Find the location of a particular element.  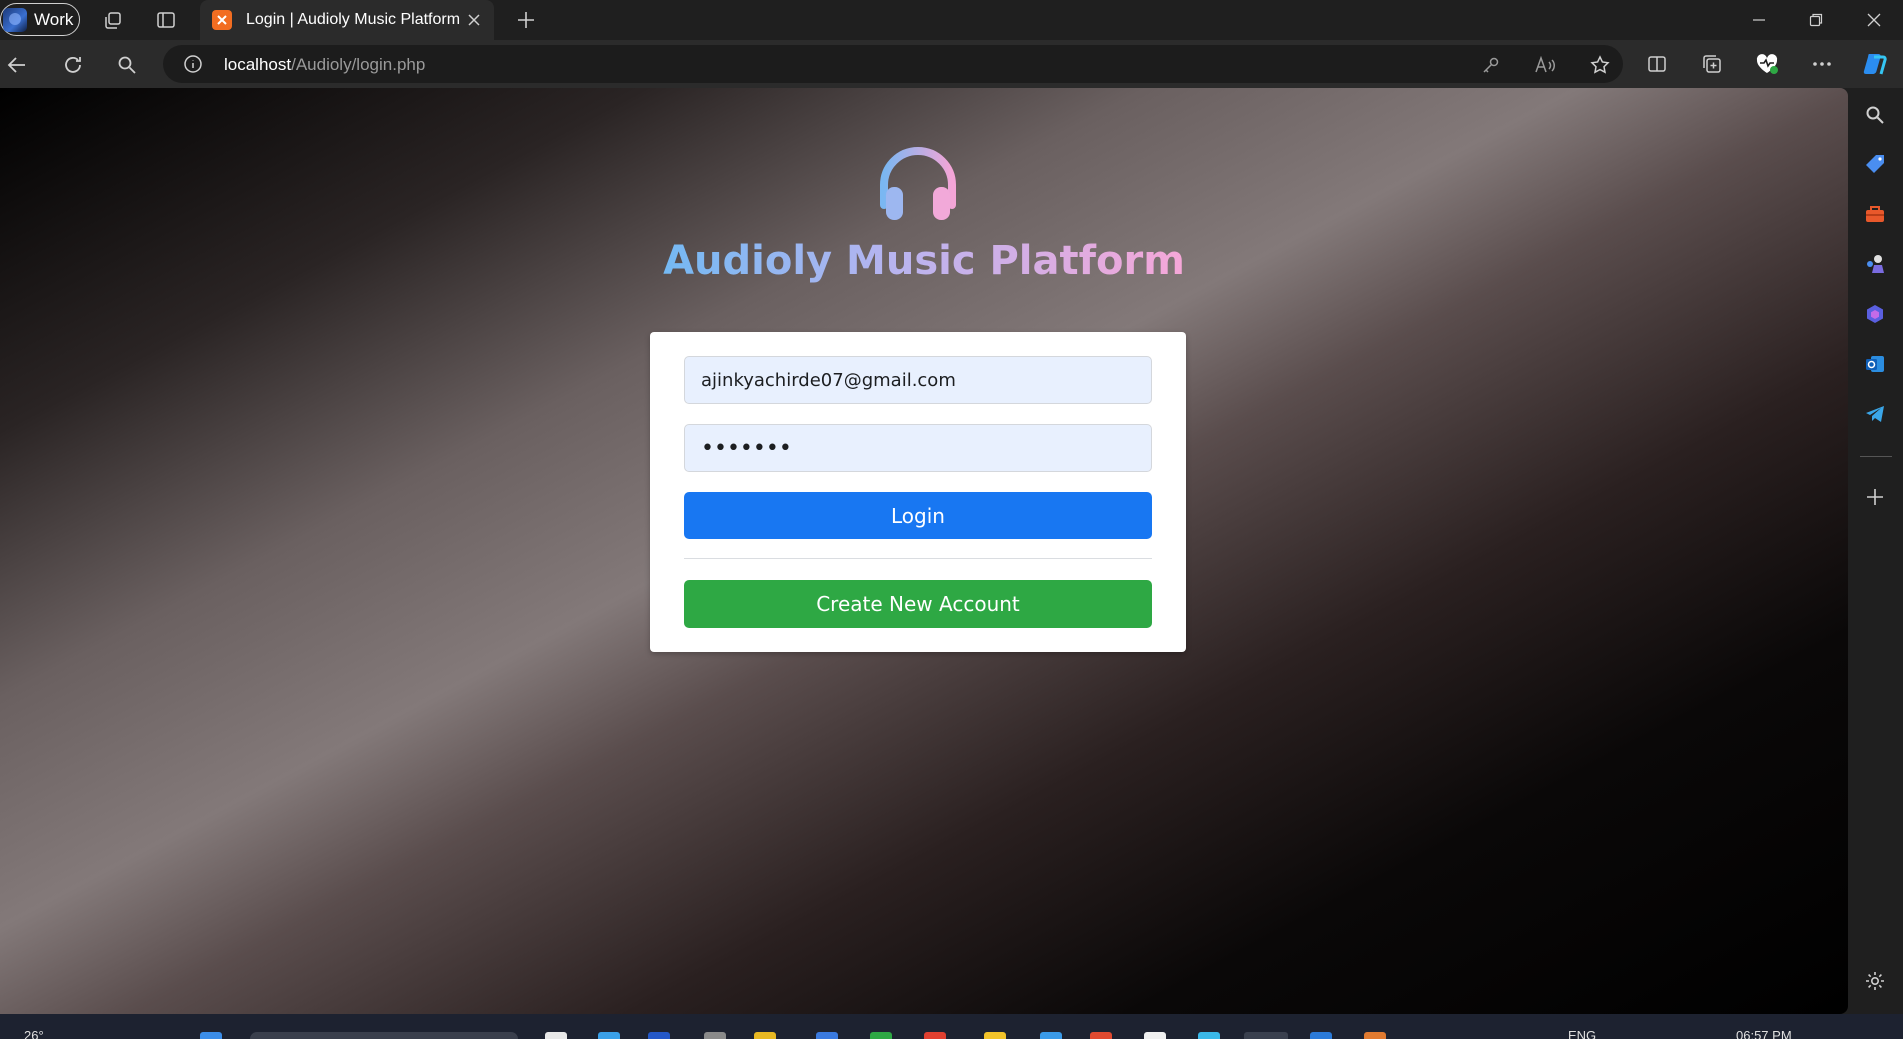

copilot-icon is located at coordinates (1875, 64).